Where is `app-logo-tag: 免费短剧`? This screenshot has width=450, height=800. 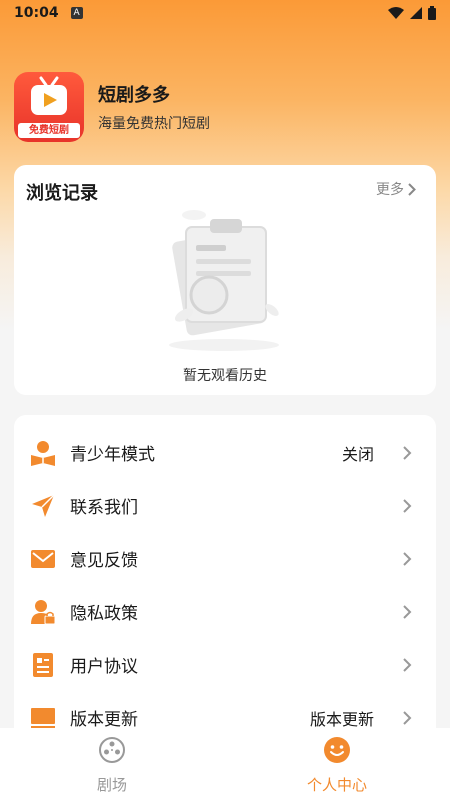 app-logo-tag: 免费短剧 is located at coordinates (49, 130).